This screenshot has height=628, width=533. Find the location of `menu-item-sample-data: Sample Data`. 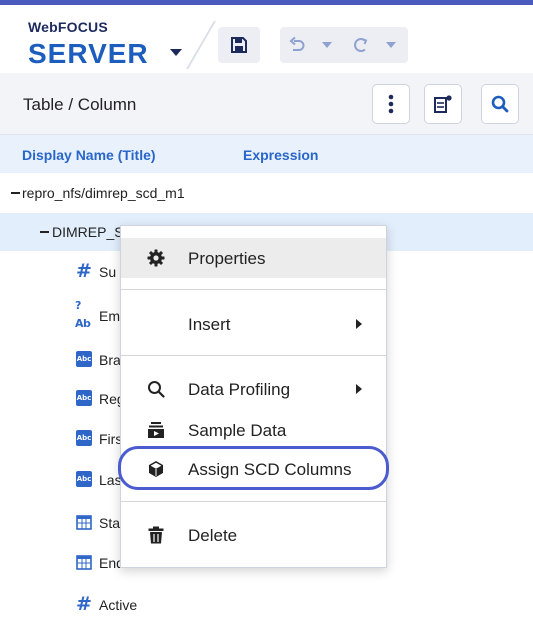

menu-item-sample-data: Sample Data is located at coordinates (253, 430).